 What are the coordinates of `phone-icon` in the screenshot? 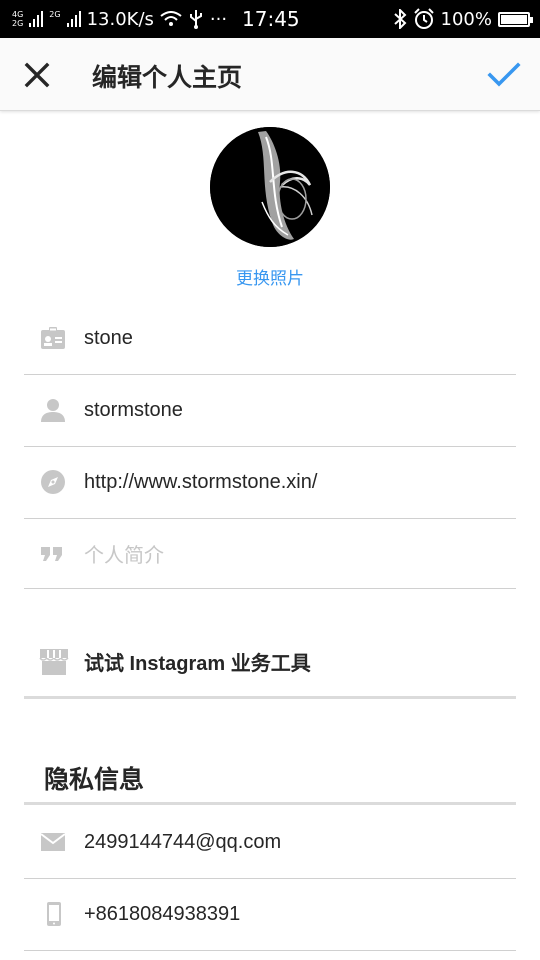 It's located at (54, 914).